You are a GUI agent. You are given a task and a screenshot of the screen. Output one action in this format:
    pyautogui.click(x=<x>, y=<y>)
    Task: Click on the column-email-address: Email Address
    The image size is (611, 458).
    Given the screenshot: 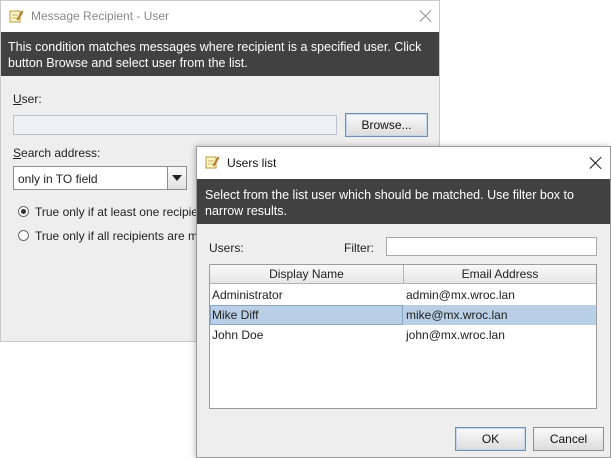 What is the action you would take?
    pyautogui.click(x=500, y=274)
    